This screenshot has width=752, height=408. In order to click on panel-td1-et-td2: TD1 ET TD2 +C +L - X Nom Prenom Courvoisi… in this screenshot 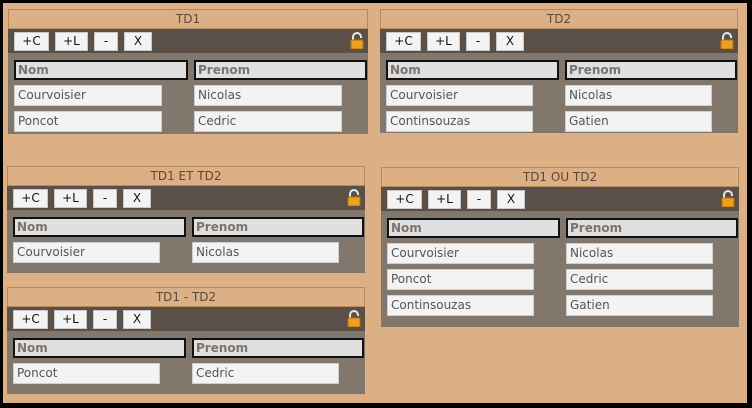, I will do `click(186, 219)`.